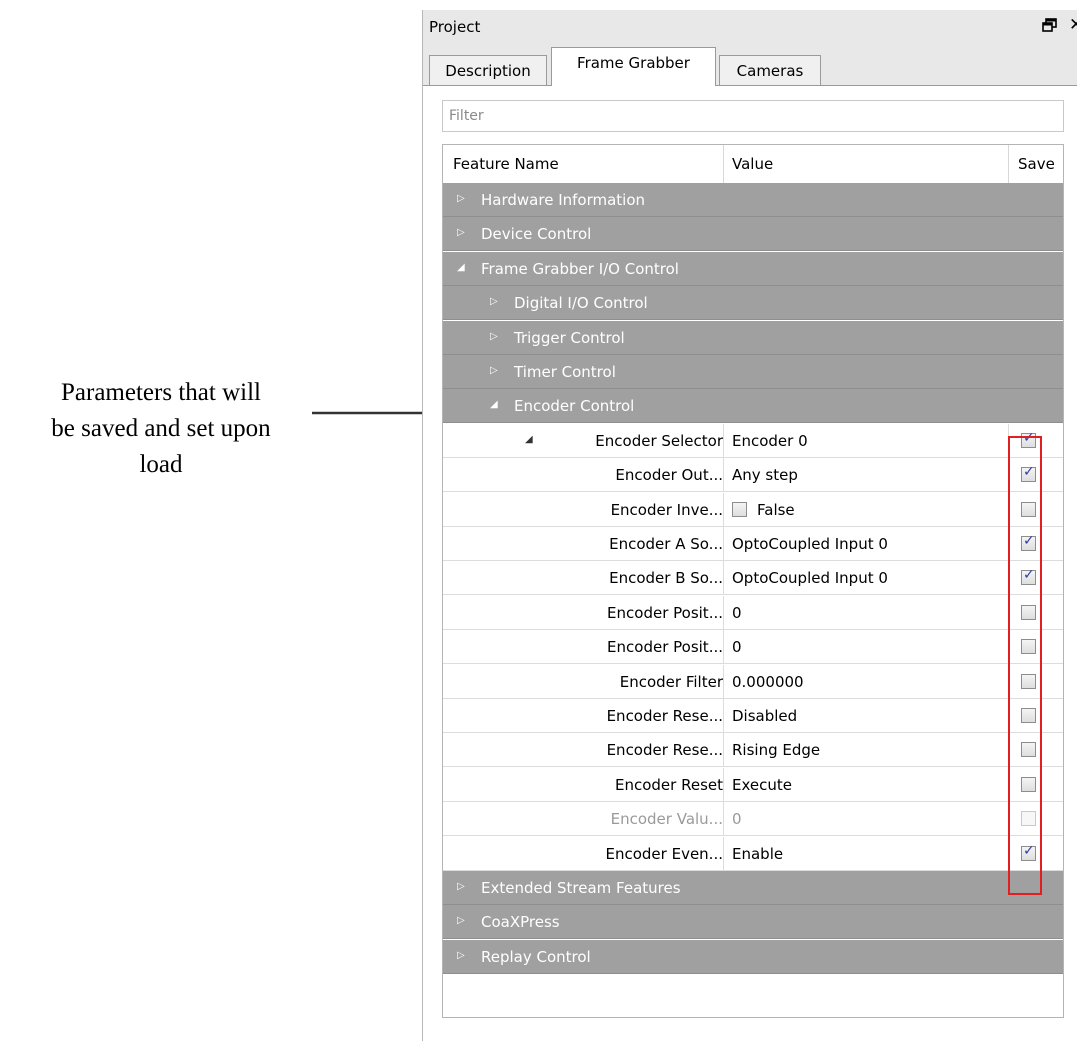 The image size is (1077, 1041). I want to click on feature-row: Encoder Reset Execute, so click(753, 784).